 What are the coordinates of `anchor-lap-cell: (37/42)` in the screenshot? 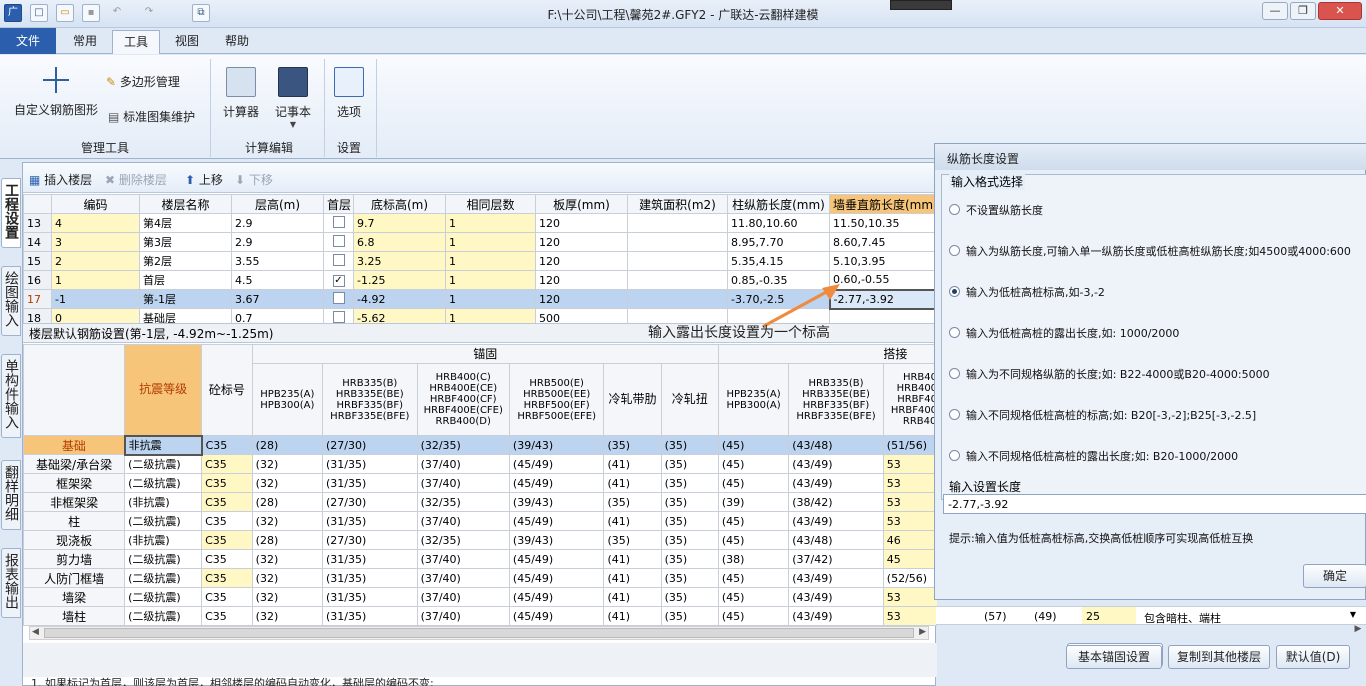 It's located at (836, 559).